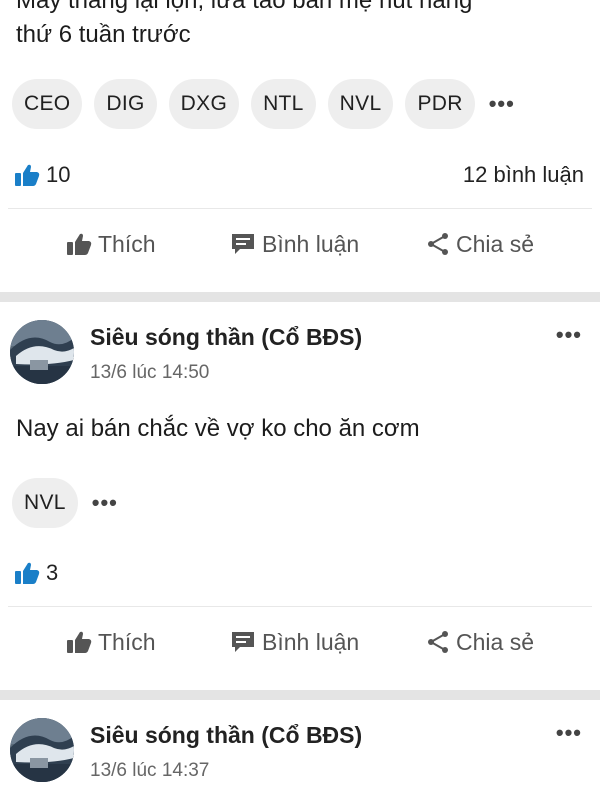 The height and width of the screenshot is (800, 600). What do you see at coordinates (283, 104) in the screenshot?
I see `tag-ntl: NTL` at bounding box center [283, 104].